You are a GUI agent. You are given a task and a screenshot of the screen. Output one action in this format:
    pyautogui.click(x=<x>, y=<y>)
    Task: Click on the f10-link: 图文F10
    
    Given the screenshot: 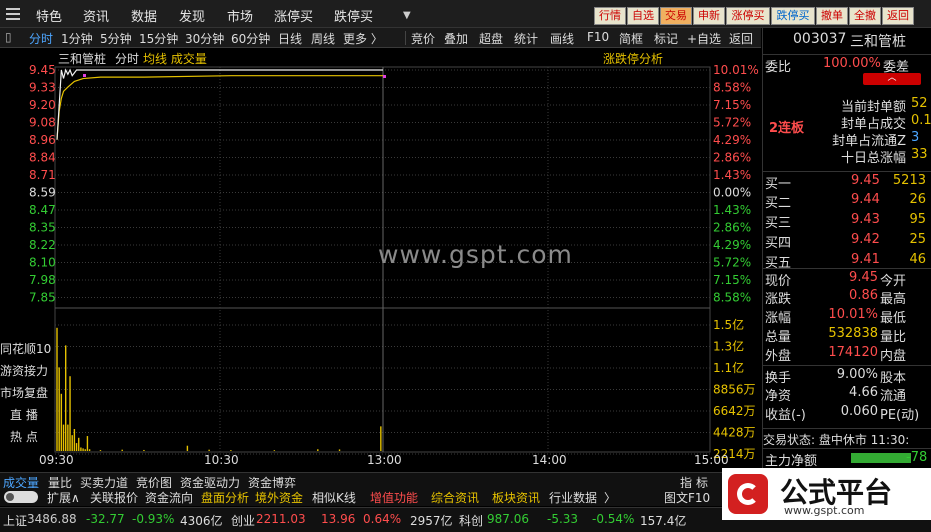 What is the action you would take?
    pyautogui.click(x=687, y=497)
    